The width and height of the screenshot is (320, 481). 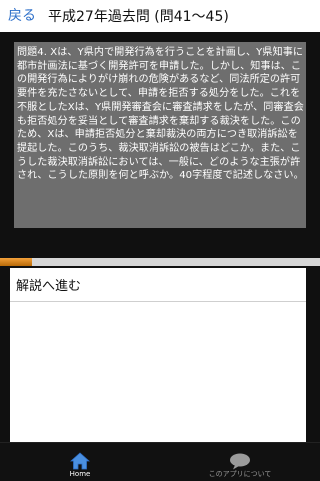 I want to click on top-bar: 戻る 平成27年過去問 (問41～45), so click(x=160, y=16).